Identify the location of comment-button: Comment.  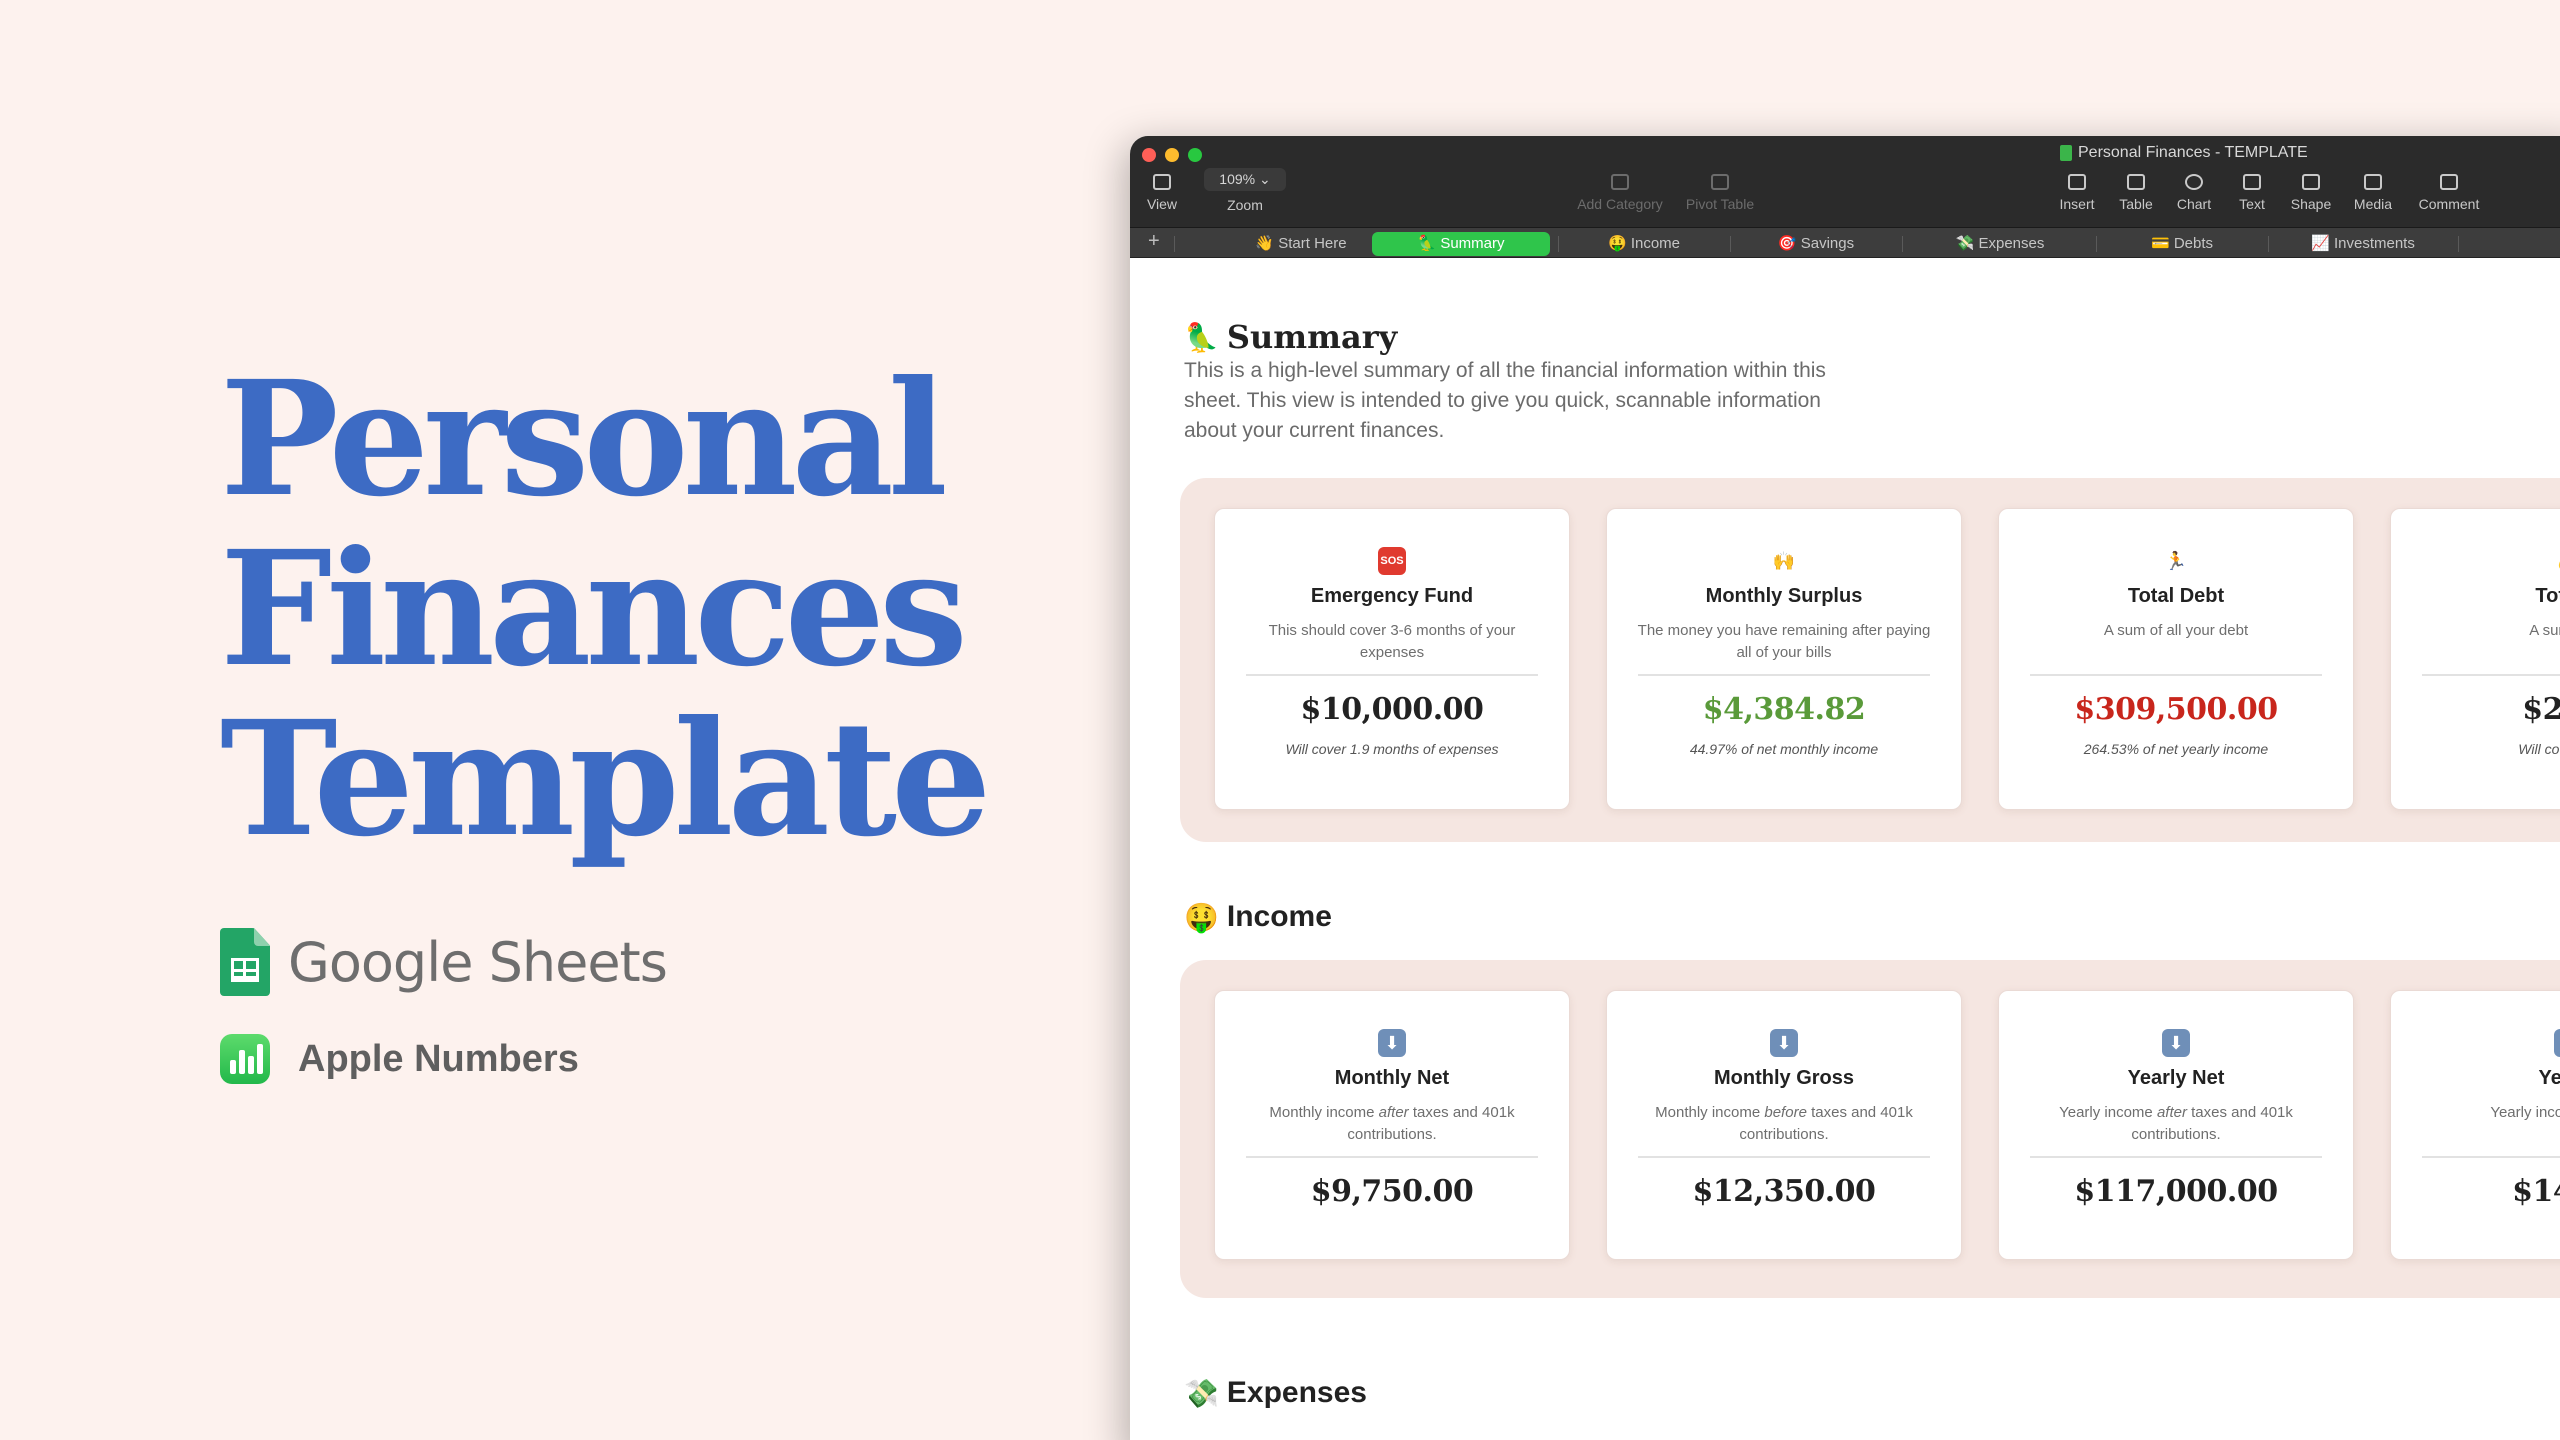
(2449, 193).